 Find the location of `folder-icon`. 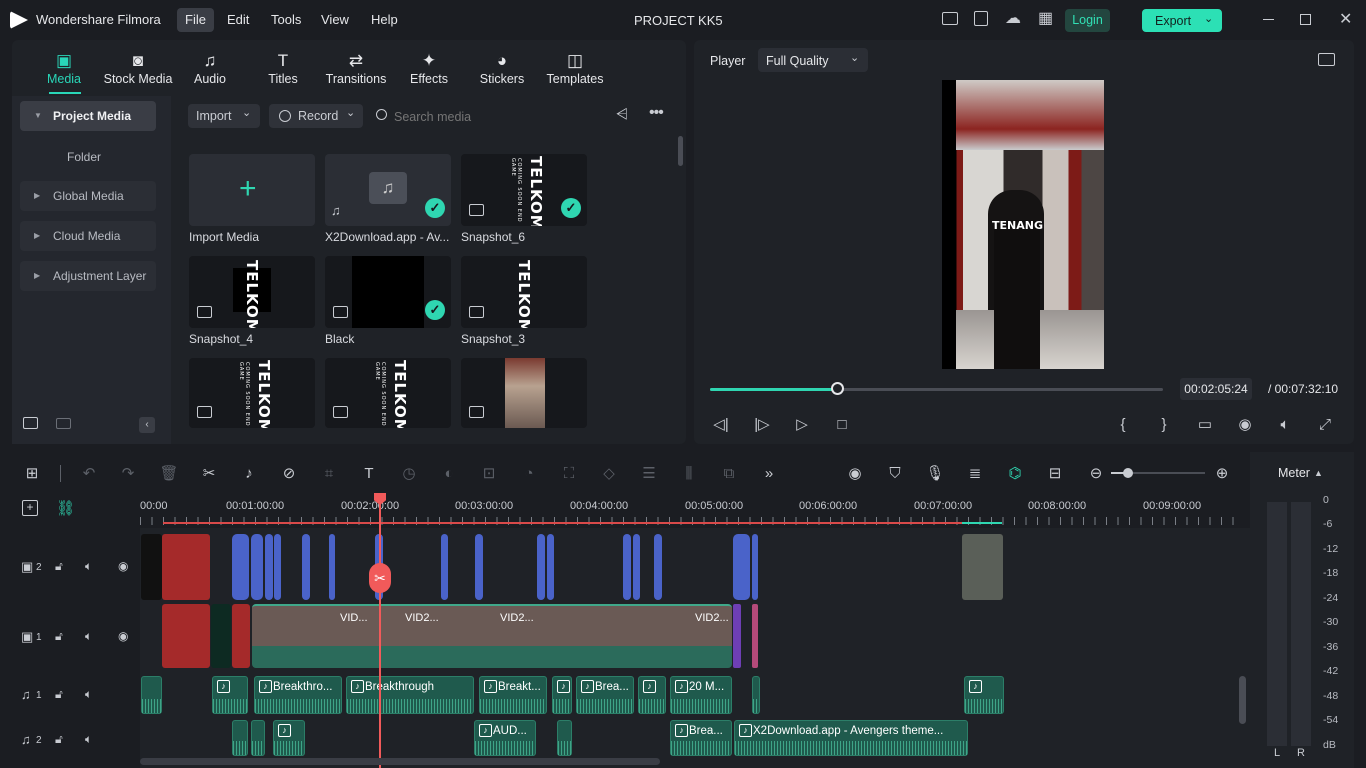

folder-icon is located at coordinates (63, 423).